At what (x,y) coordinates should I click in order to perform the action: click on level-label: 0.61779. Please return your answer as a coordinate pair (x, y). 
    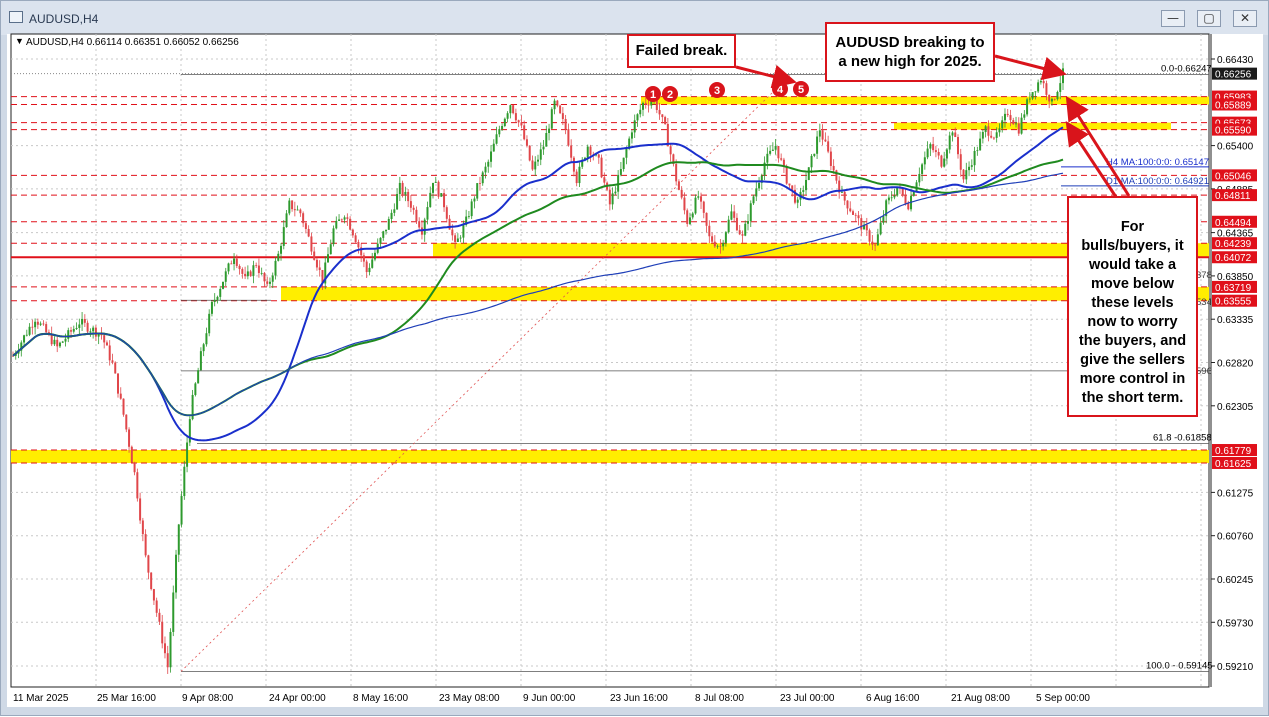
    Looking at the image, I should click on (1233, 451).